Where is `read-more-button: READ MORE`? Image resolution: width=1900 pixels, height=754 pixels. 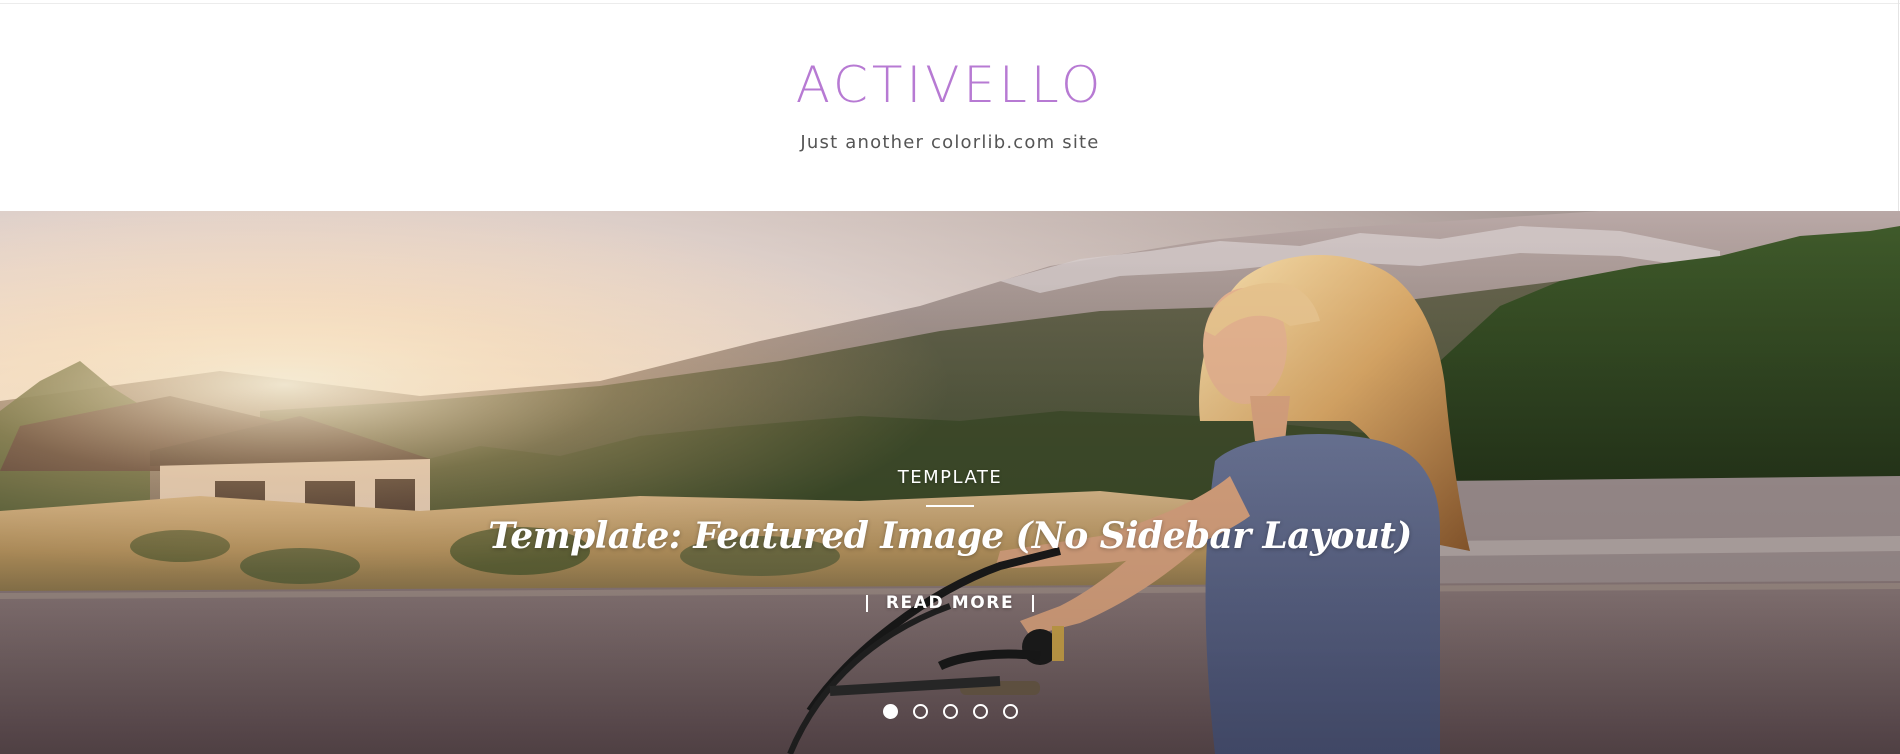 read-more-button: READ MORE is located at coordinates (950, 603).